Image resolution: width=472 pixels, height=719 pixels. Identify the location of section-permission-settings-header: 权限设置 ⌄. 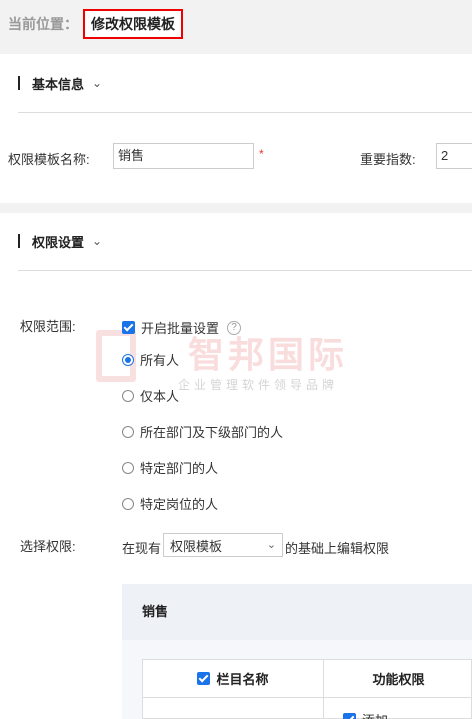
(60, 241).